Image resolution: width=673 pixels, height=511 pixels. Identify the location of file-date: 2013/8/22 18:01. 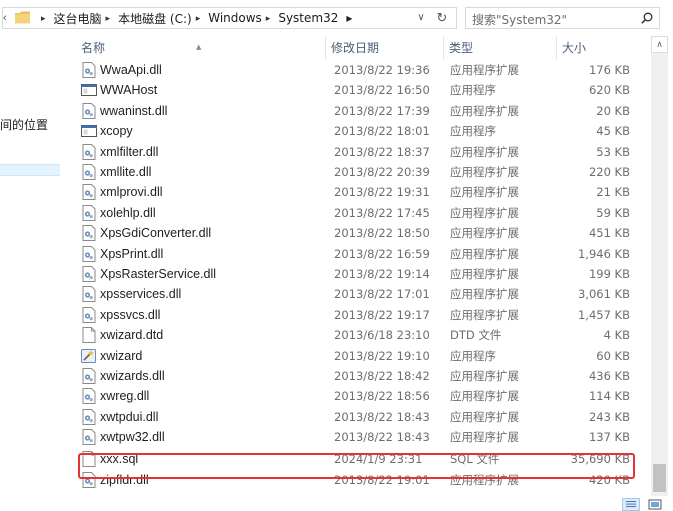
(382, 131).